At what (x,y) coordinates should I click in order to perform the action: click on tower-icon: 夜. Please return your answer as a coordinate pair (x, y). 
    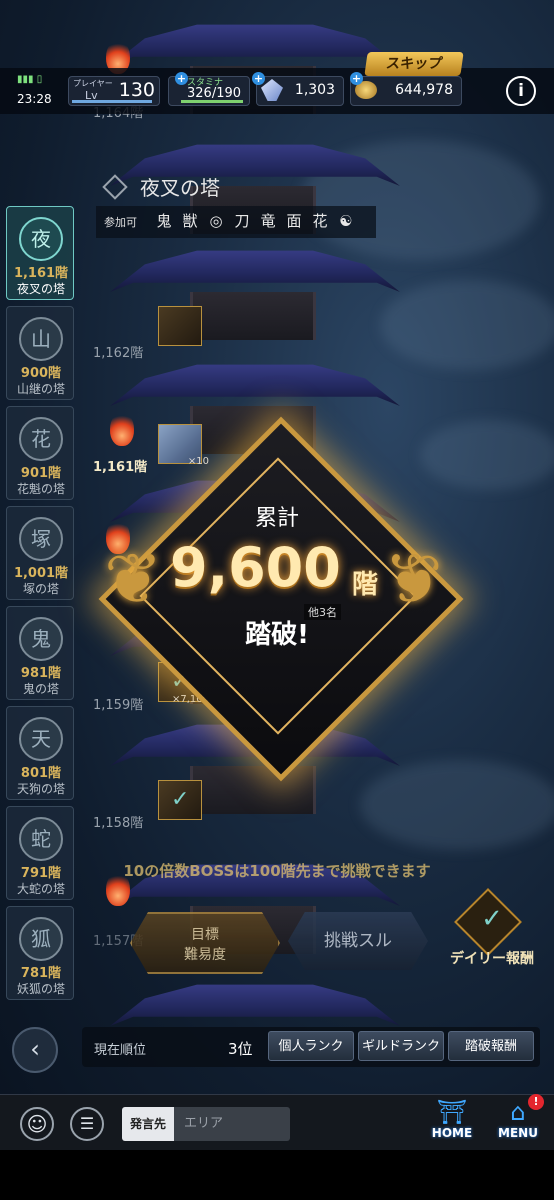
    Looking at the image, I should click on (41, 239).